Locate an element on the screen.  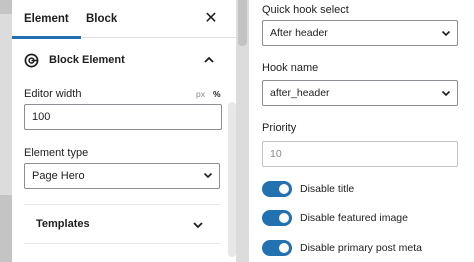
disable-title-label: Disable title is located at coordinates (327, 189).